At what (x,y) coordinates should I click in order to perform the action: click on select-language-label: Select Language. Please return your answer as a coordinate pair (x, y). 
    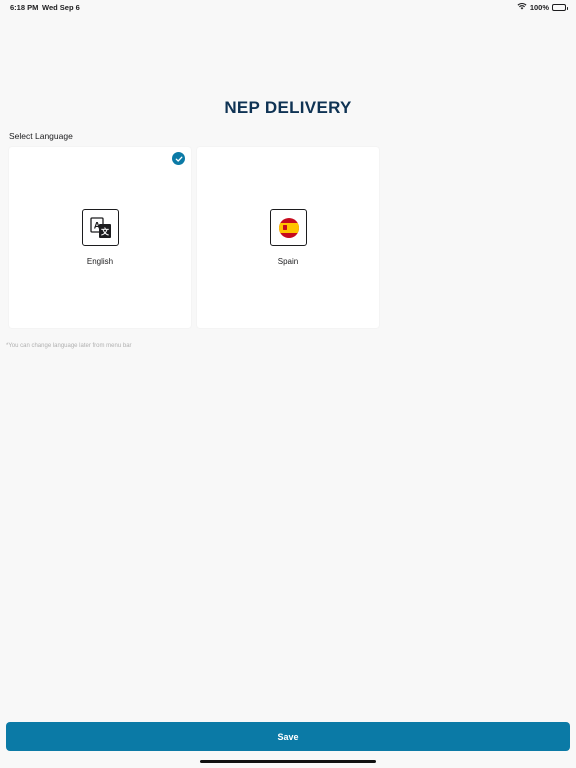
    Looking at the image, I should click on (41, 136).